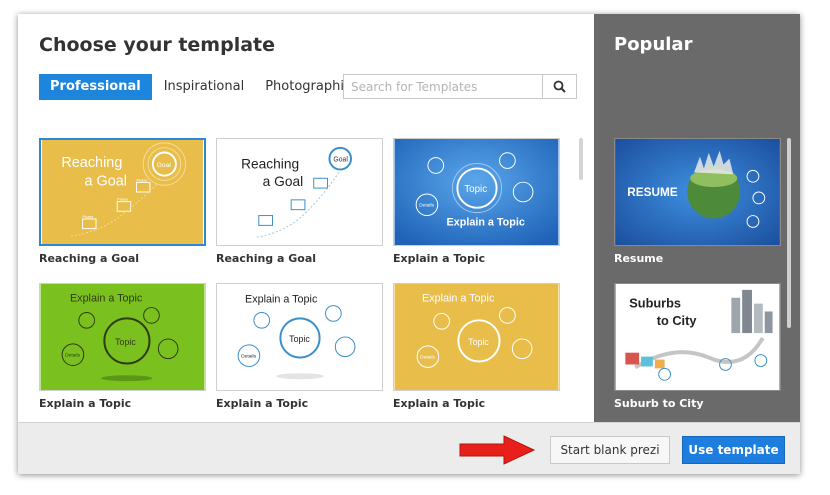  I want to click on explain-topic-gold-illustration: Explain a Topic Topic Details, so click(476, 337).